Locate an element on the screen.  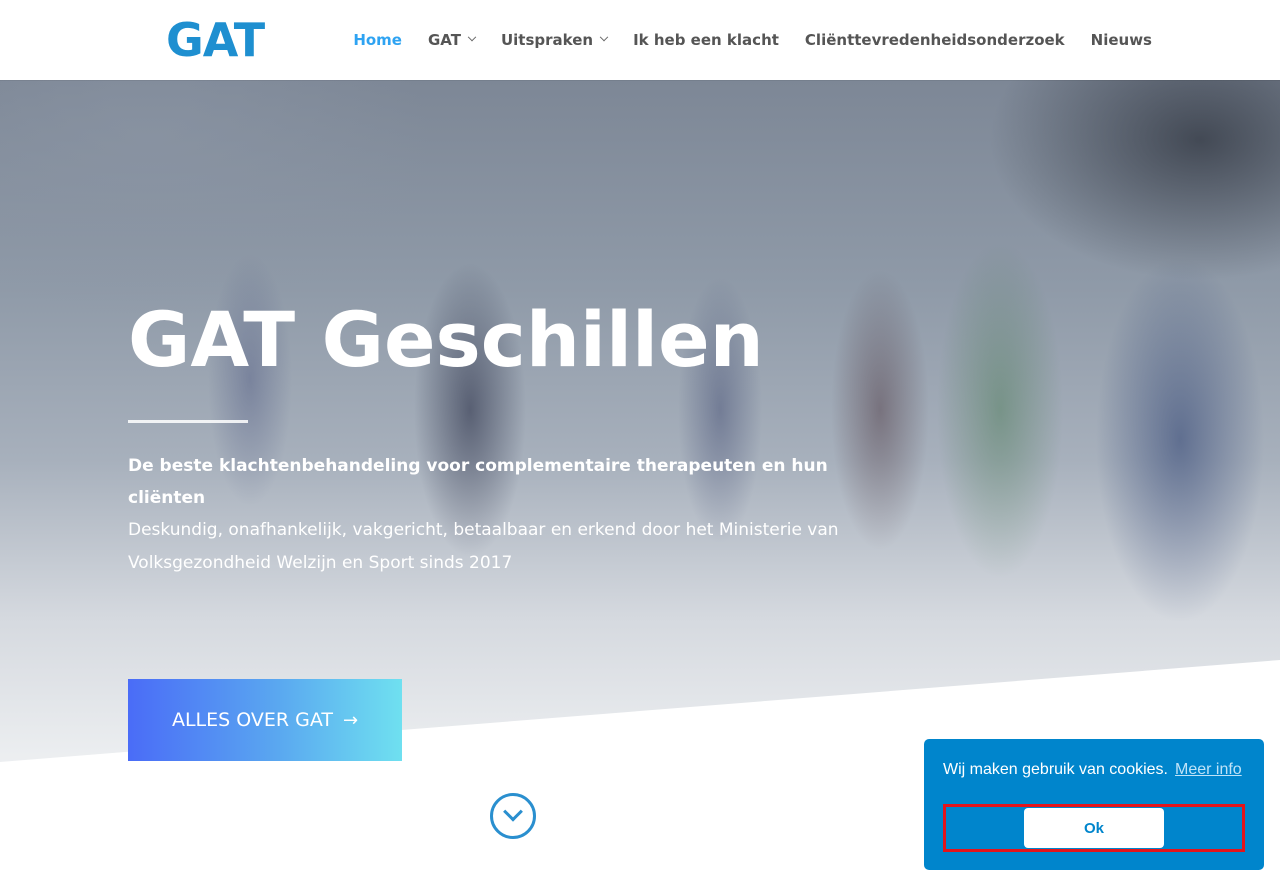
nav-item-gat: GAT is located at coordinates (452, 40).